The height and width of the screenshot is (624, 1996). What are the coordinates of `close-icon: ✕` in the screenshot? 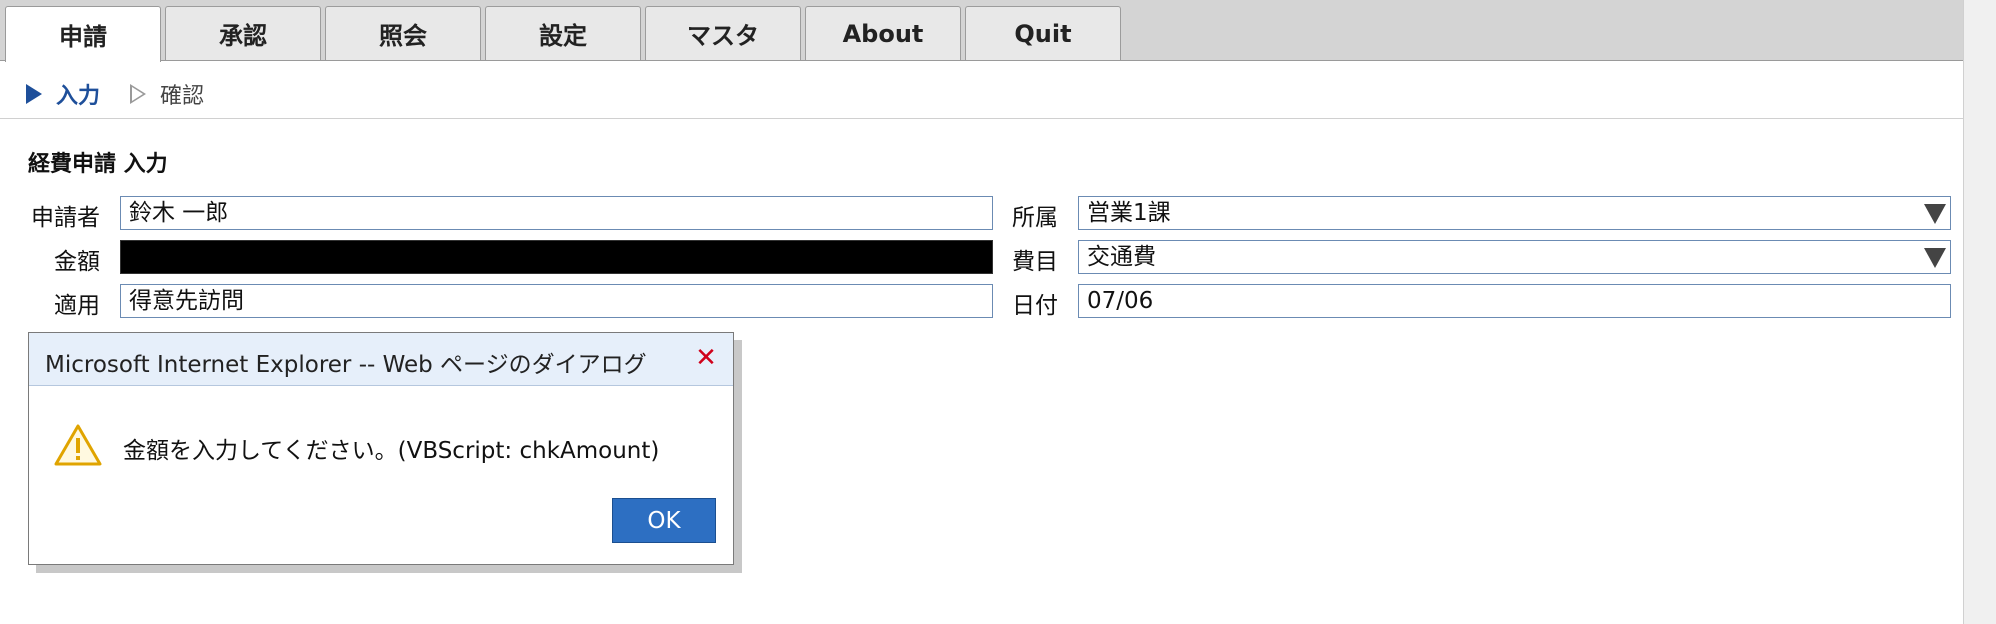 It's located at (706, 358).